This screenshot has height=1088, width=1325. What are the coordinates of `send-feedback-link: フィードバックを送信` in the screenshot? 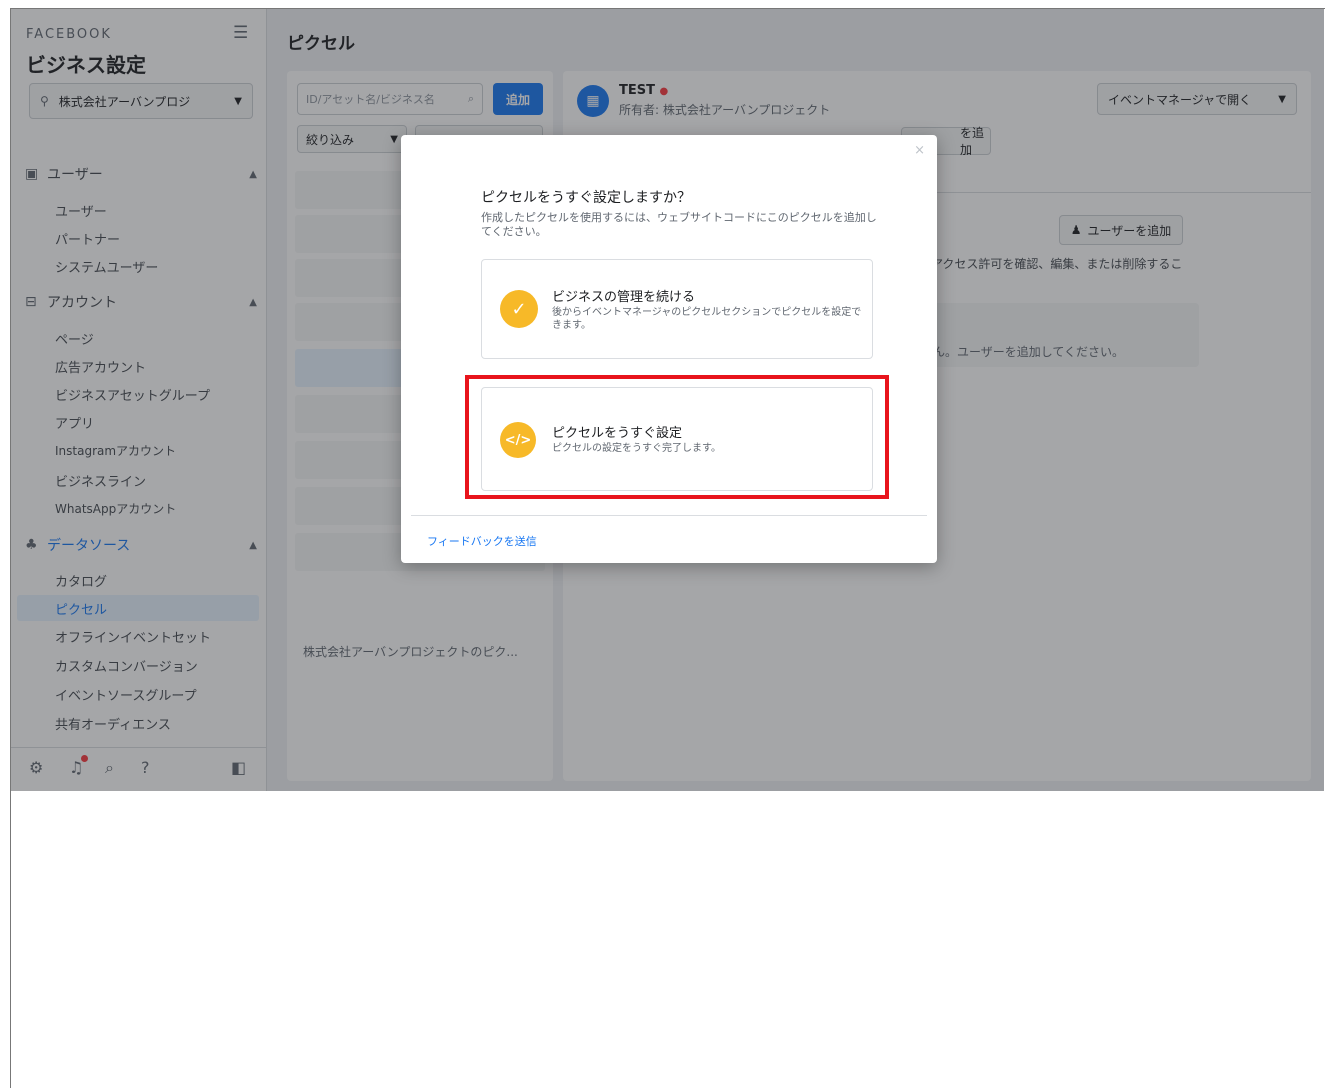 It's located at (482, 541).